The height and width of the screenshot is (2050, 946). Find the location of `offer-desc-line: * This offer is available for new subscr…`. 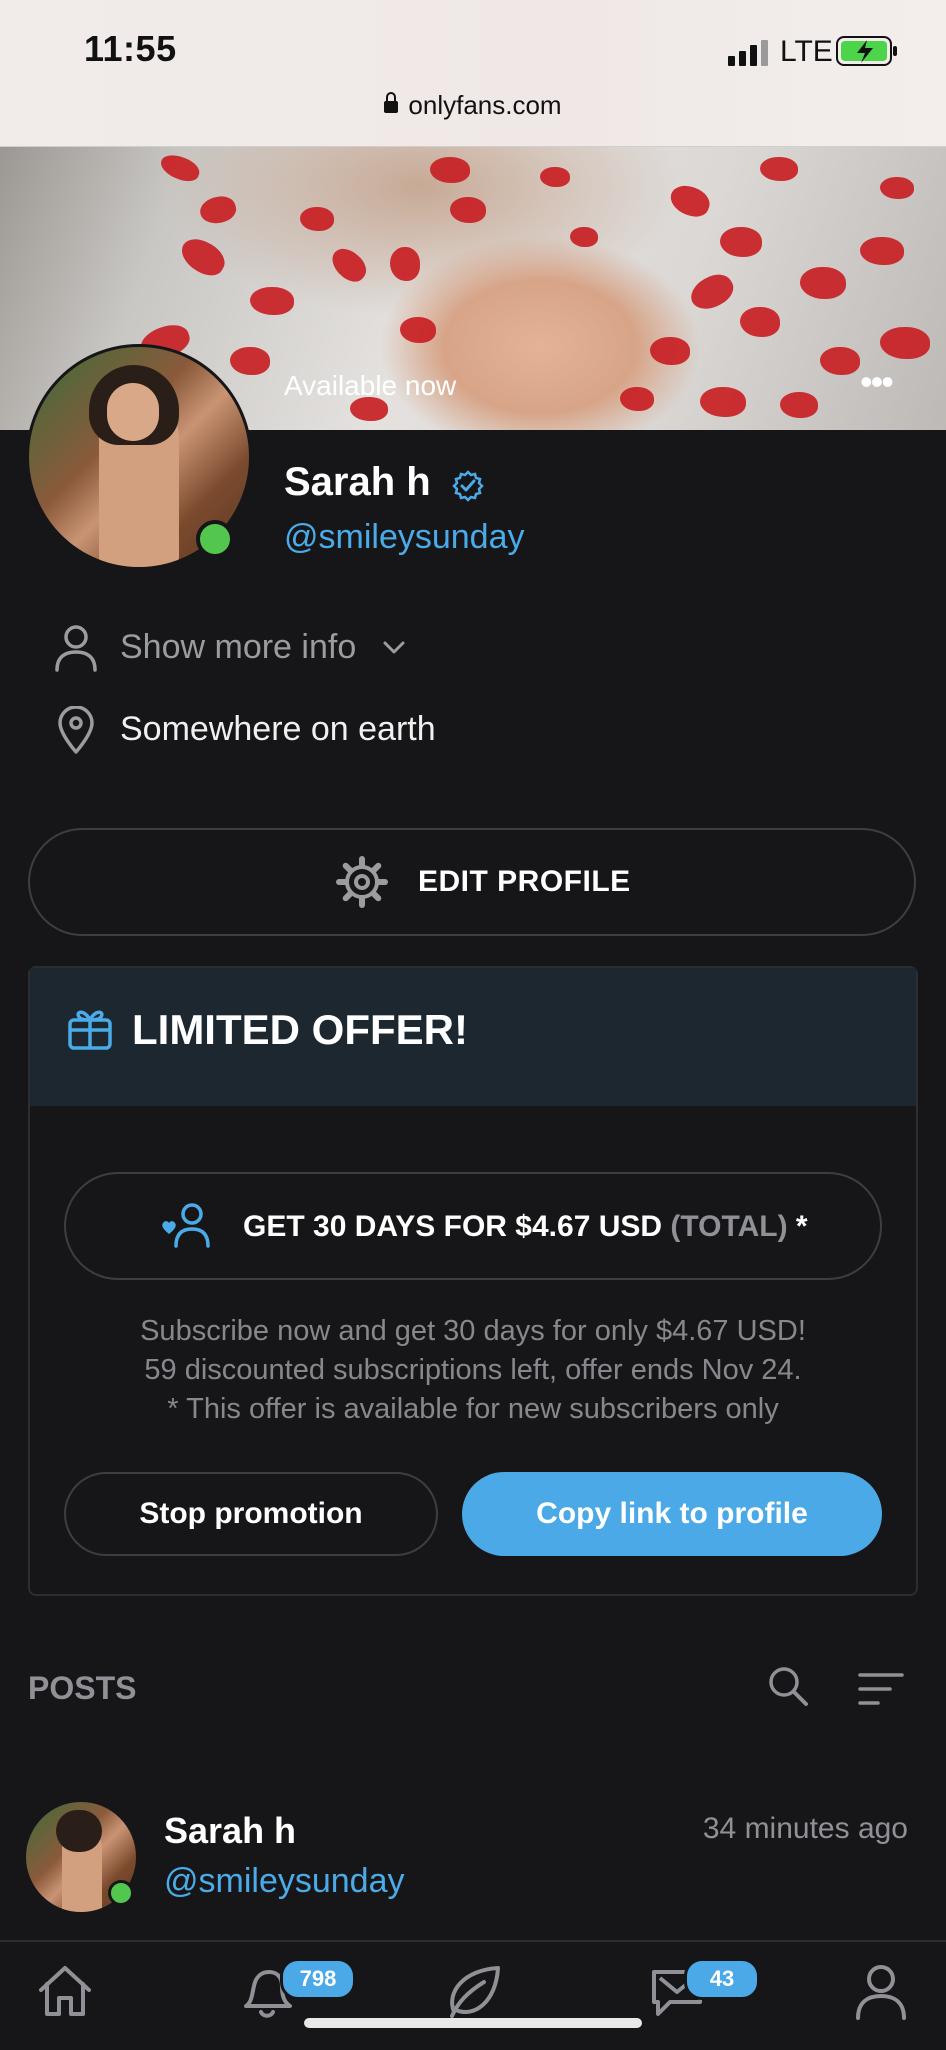

offer-desc-line: * This offer is available for new subscr… is located at coordinates (473, 1409).